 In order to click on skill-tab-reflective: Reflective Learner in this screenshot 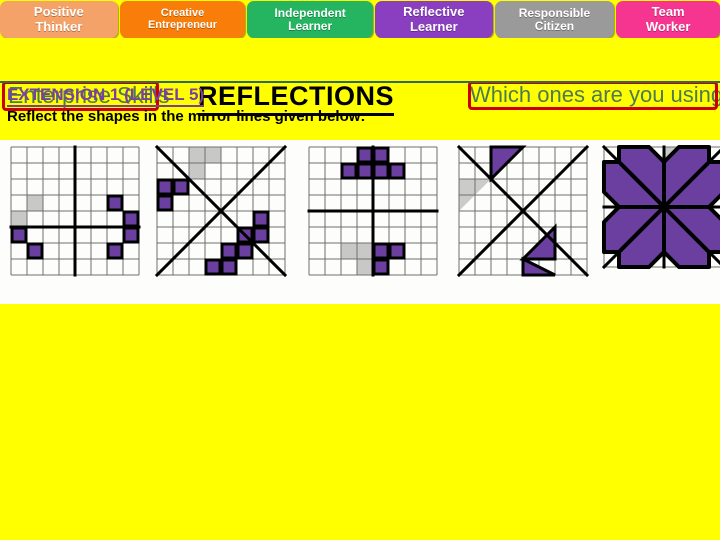, I will do `click(433, 19)`.